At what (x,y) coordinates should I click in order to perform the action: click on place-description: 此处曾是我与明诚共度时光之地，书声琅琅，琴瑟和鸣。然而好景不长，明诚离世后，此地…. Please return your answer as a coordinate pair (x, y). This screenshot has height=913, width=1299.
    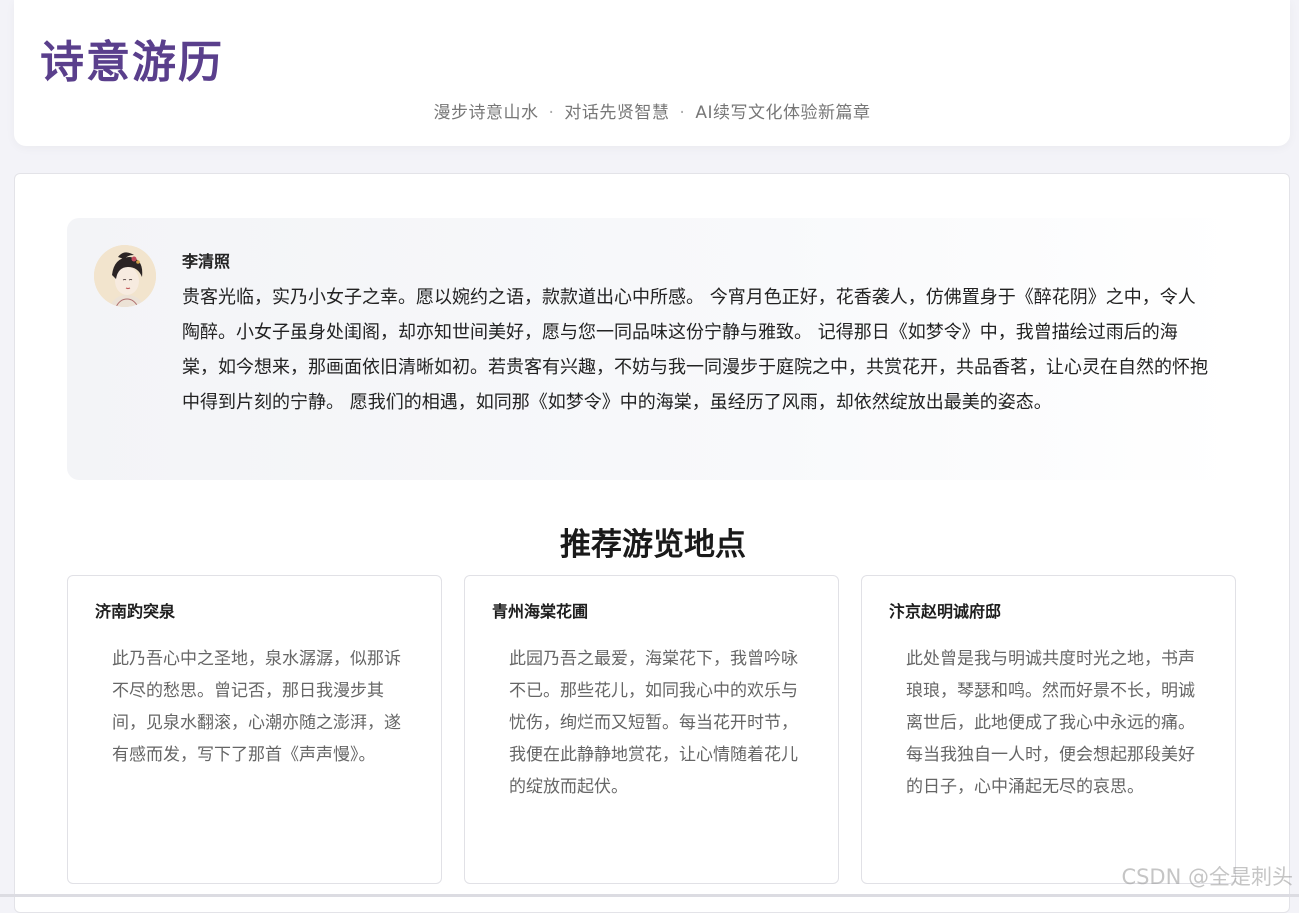
    Looking at the image, I should click on (1054, 723).